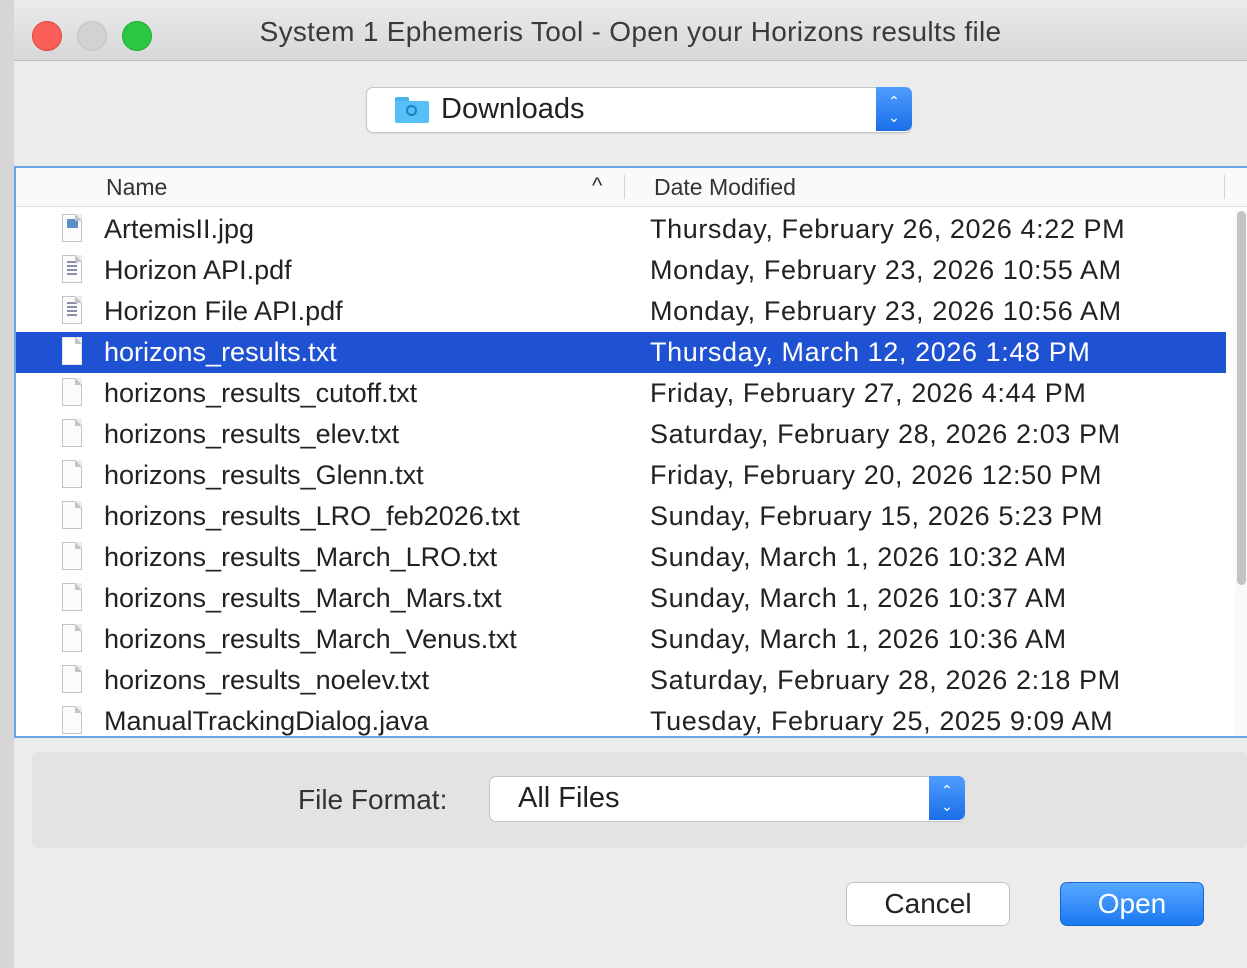 This screenshot has width=1247, height=968. What do you see at coordinates (220, 352) in the screenshot?
I see `file-name: horizons_results.txt` at bounding box center [220, 352].